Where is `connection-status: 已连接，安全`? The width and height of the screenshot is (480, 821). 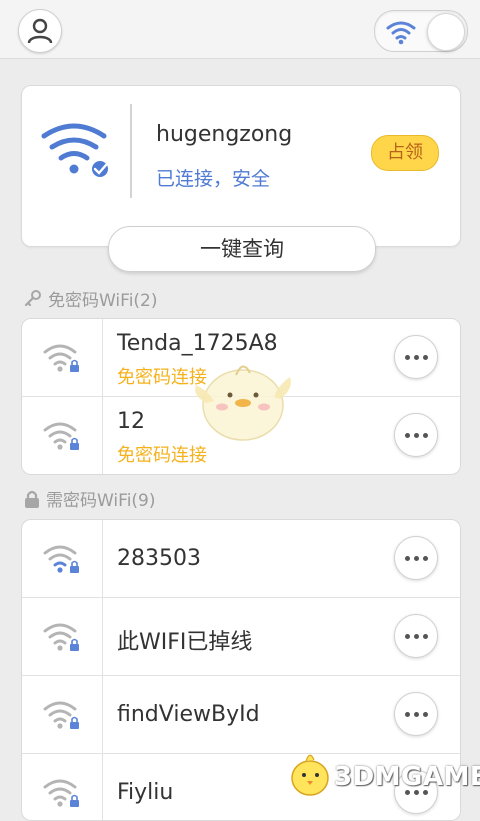
connection-status: 已连接，安全 is located at coordinates (213, 179).